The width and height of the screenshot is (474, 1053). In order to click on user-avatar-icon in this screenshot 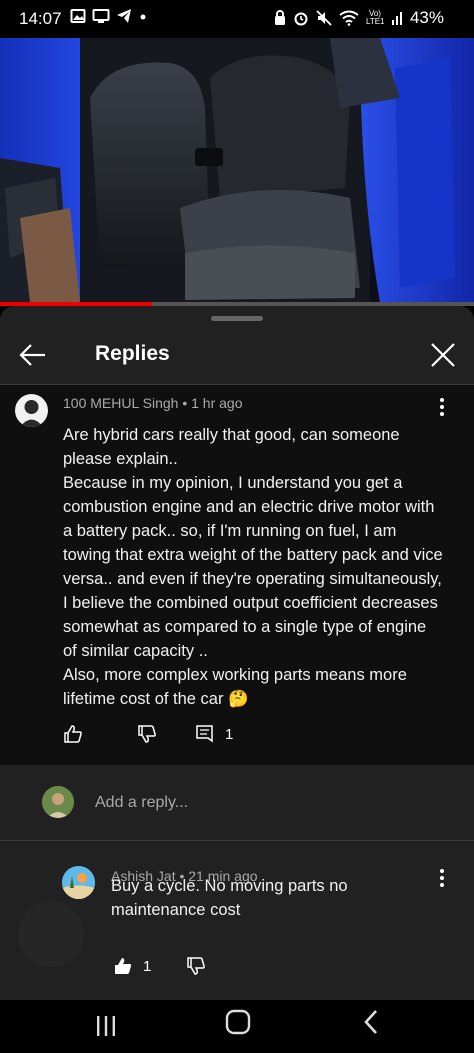, I will do `click(58, 802)`.